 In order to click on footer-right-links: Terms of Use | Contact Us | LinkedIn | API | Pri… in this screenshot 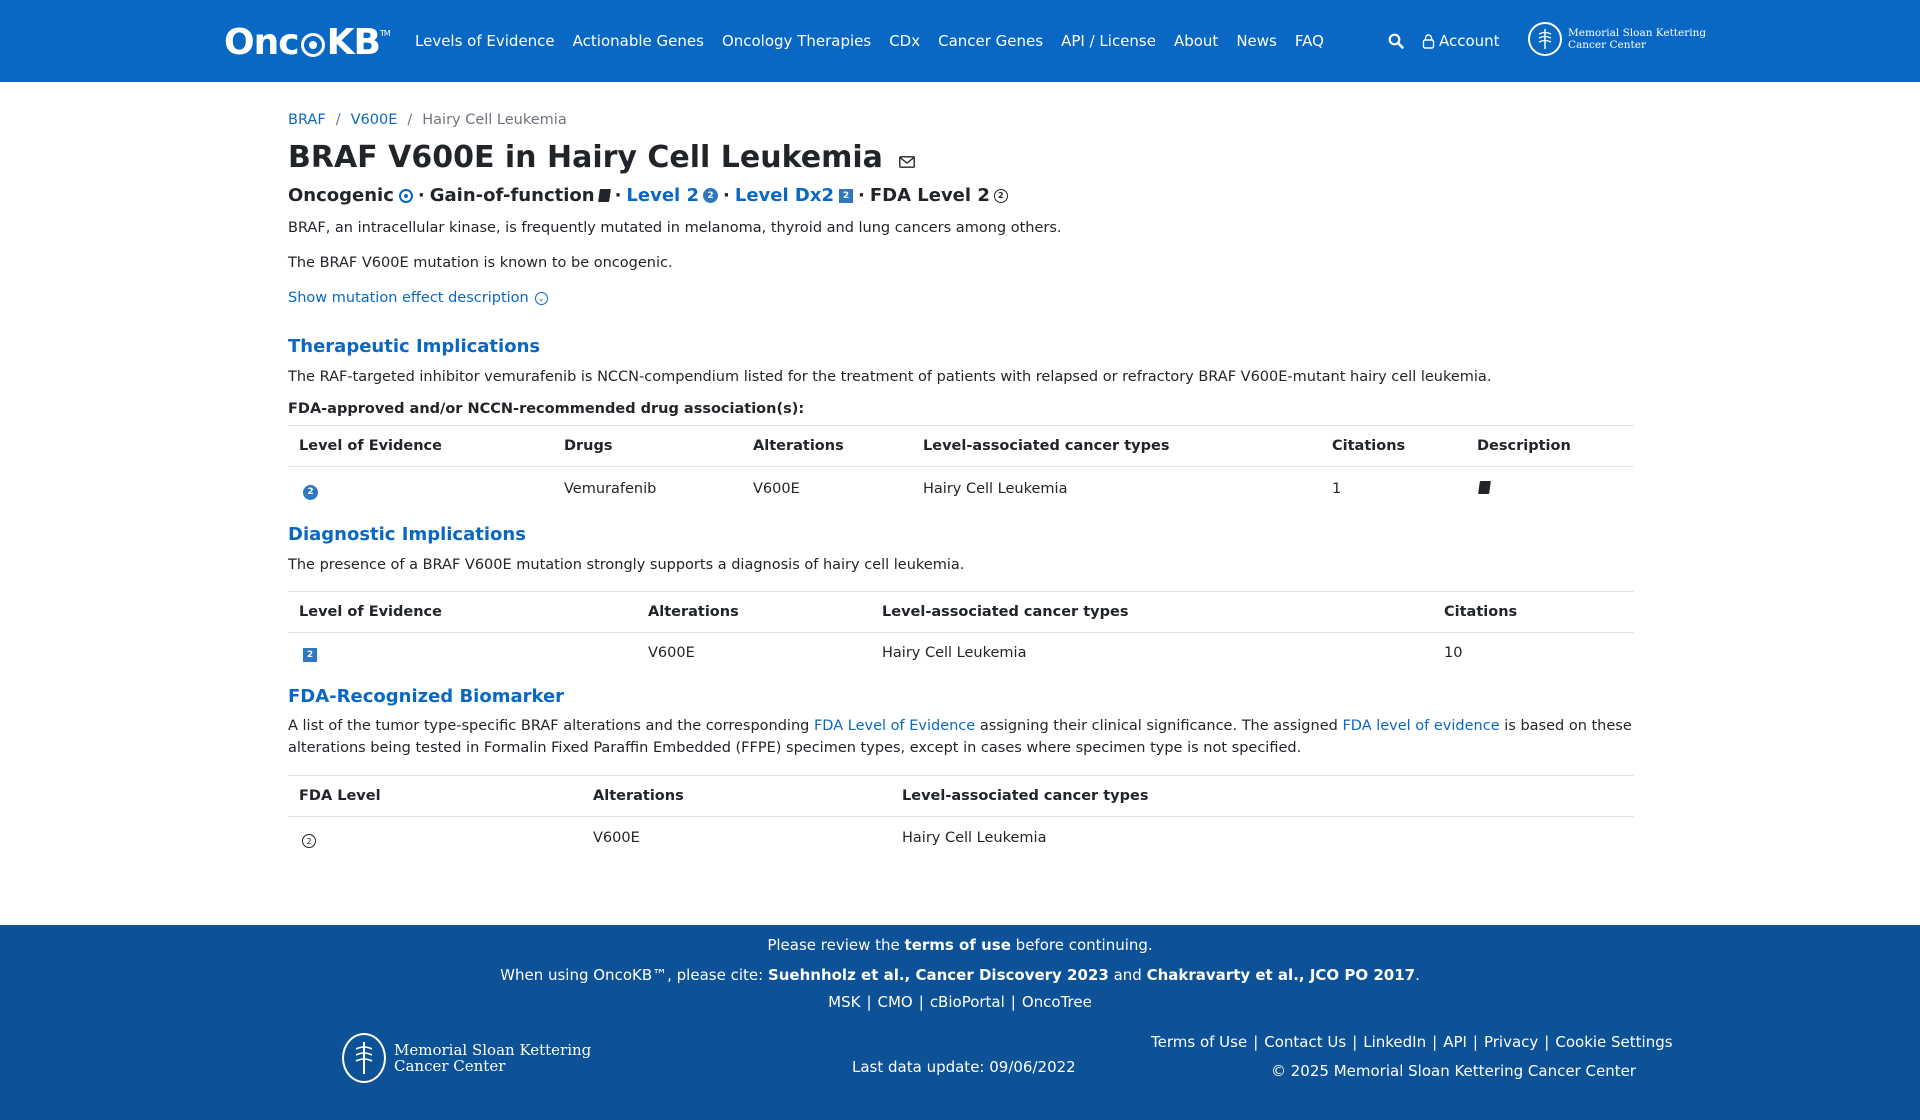, I will do `click(1412, 1042)`.